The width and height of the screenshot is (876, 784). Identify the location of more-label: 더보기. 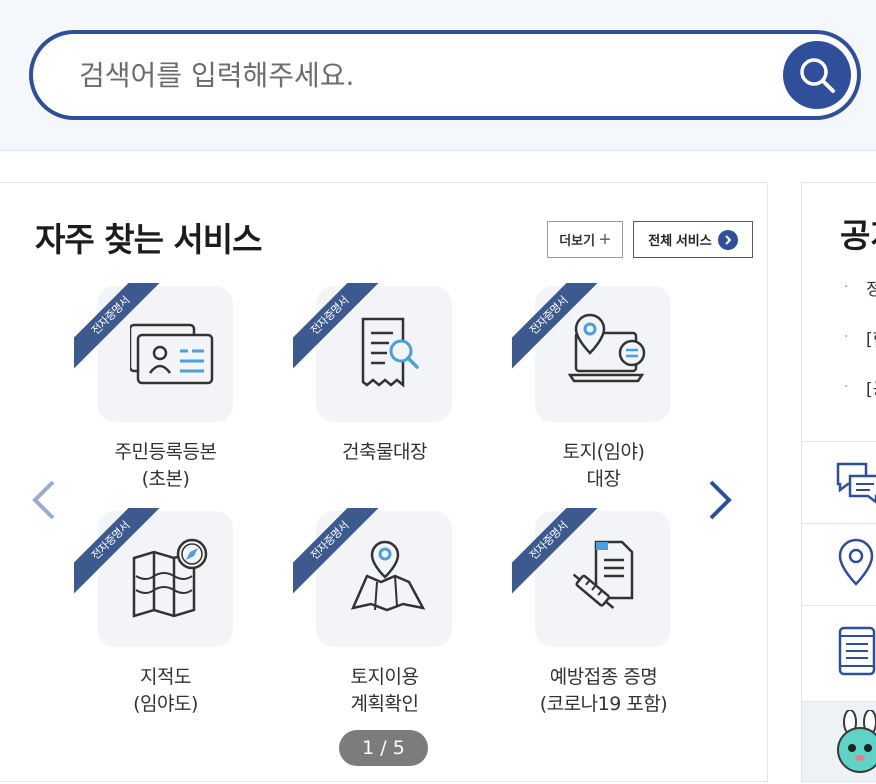
(577, 240).